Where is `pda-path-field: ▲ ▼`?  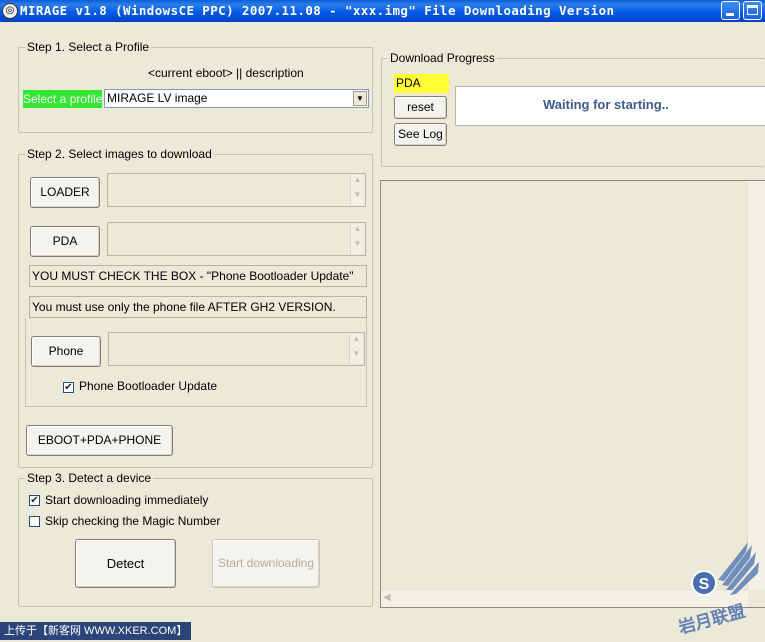 pda-path-field: ▲ ▼ is located at coordinates (236, 239).